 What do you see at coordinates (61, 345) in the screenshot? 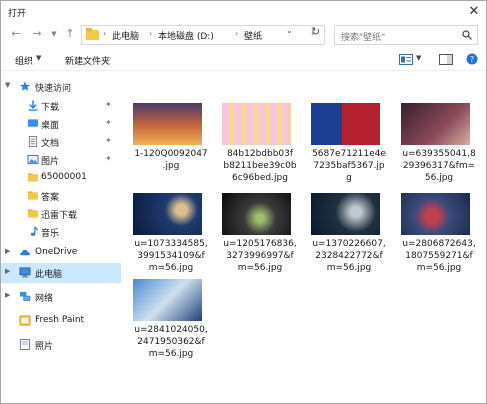
I see `sidebar-item-photos: 照片` at bounding box center [61, 345].